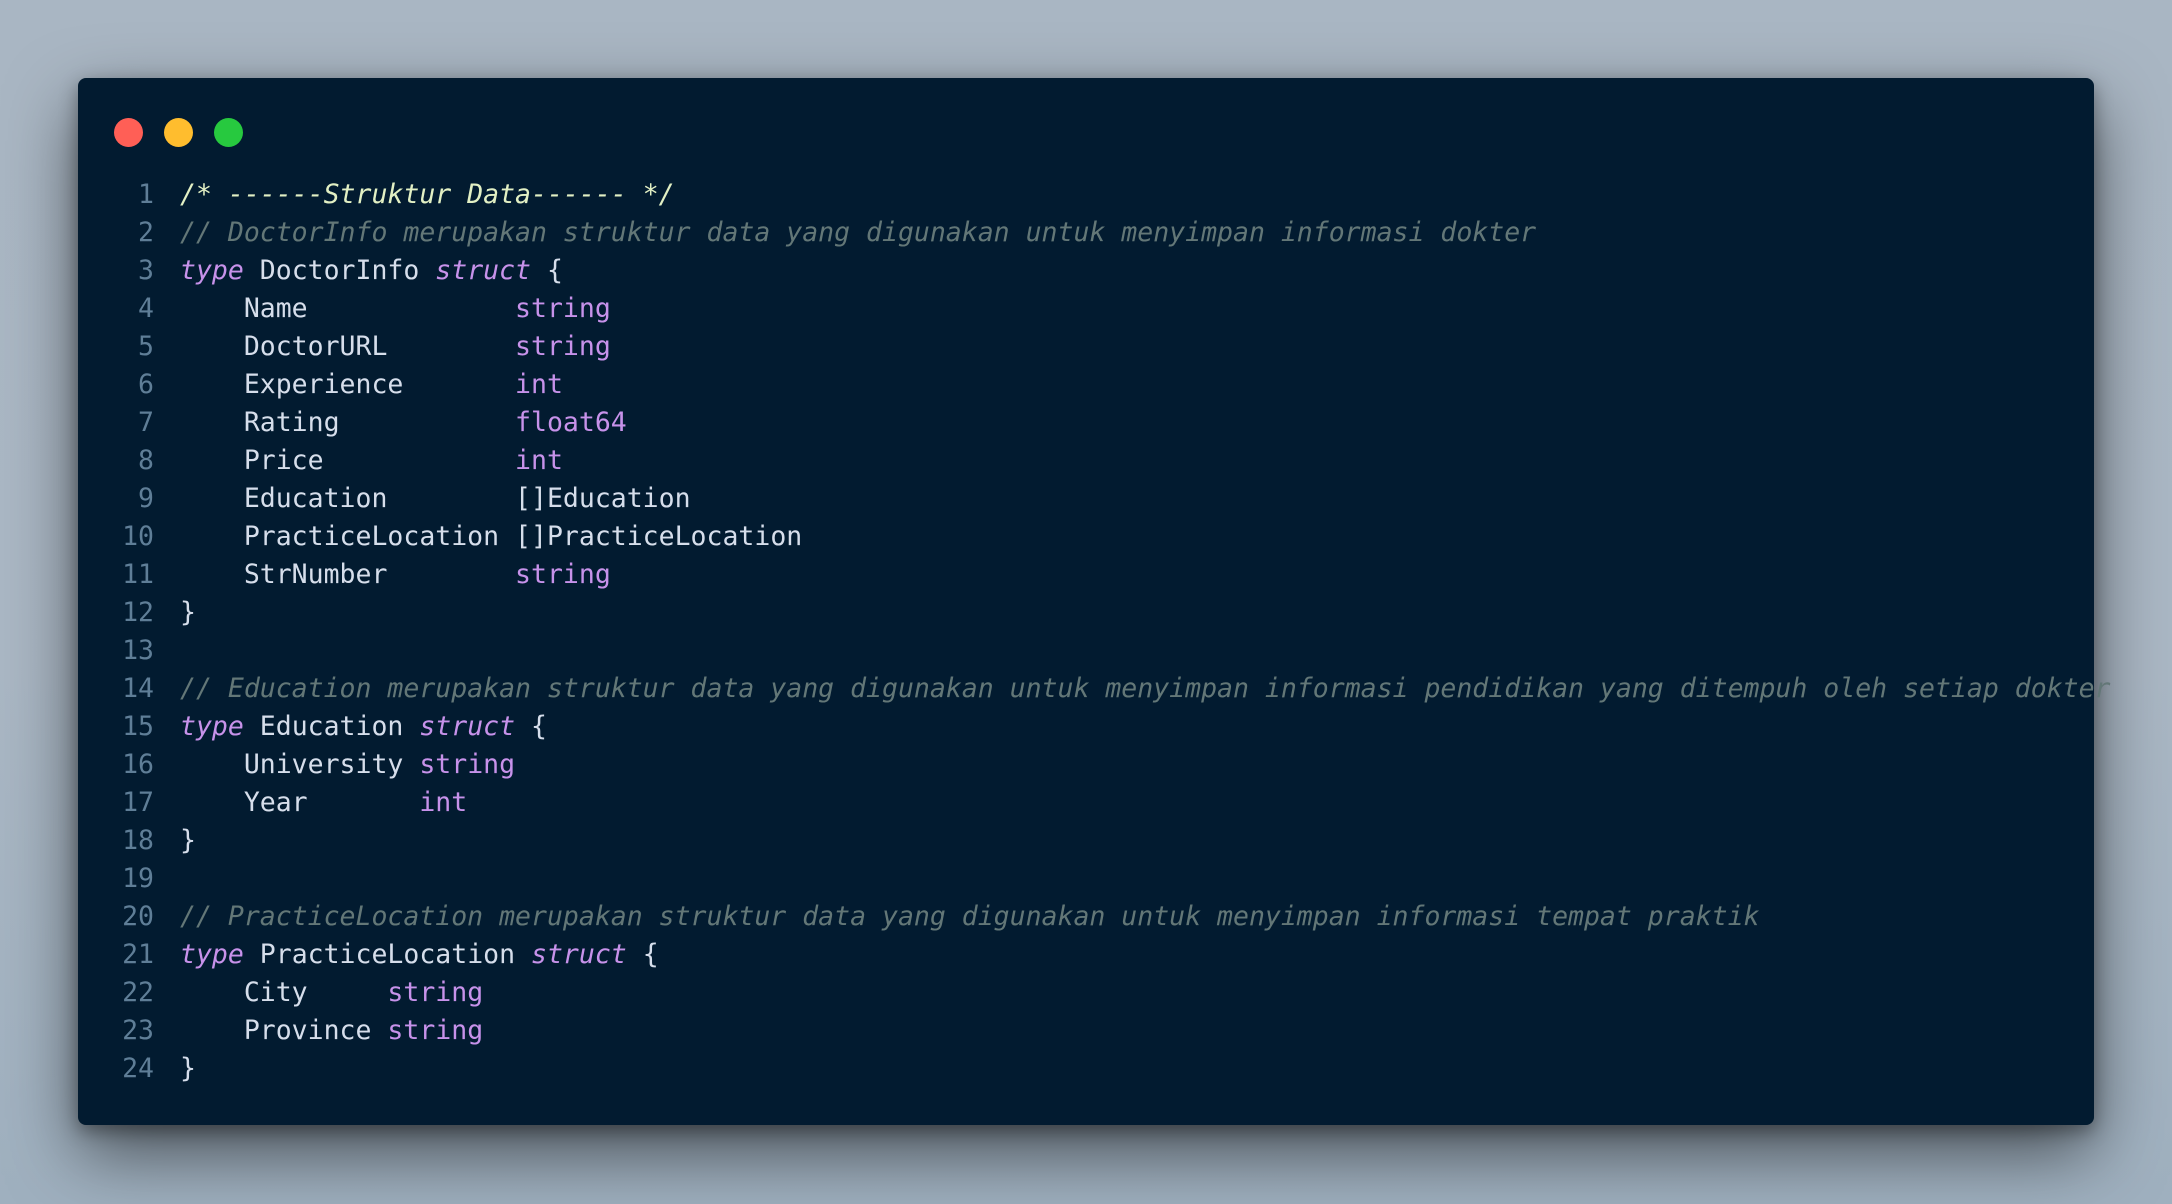 The width and height of the screenshot is (2172, 1204). I want to click on line-source: StrNumber string, so click(382, 575).